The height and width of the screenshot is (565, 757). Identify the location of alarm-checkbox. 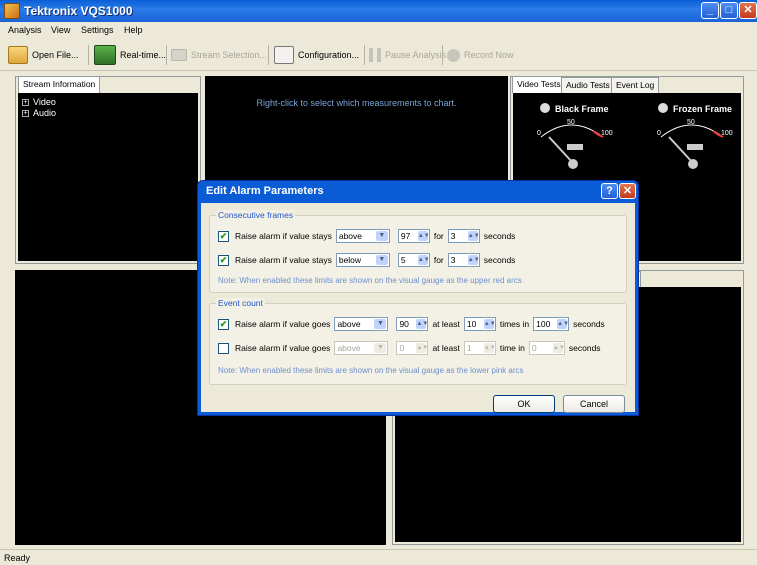
(223, 348).